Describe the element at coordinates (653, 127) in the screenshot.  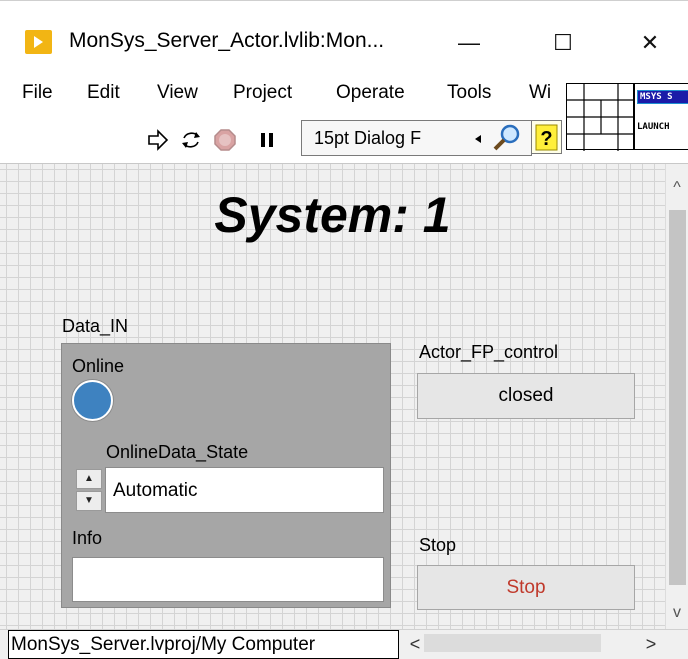
I see `vi-icon-text: LAUNCH` at that location.